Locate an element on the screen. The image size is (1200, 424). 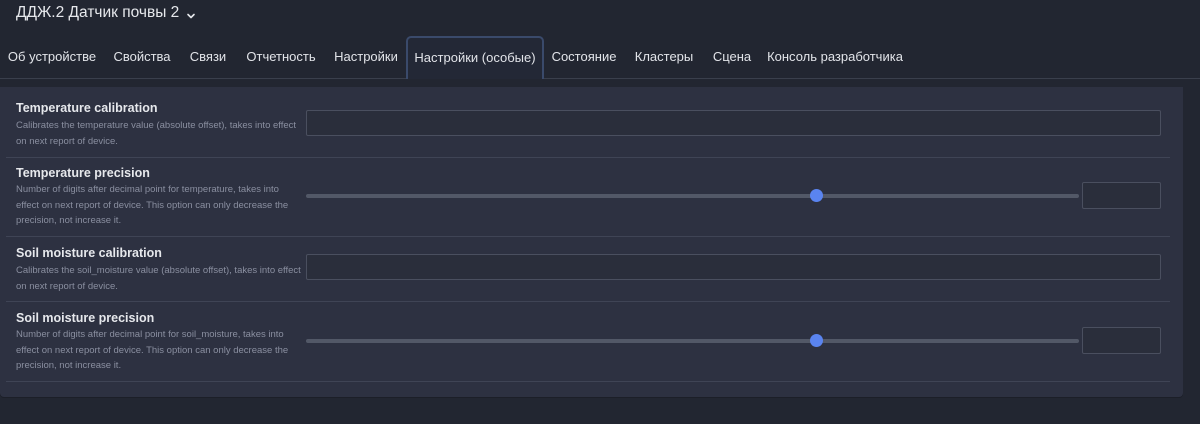
tab-dev-console: Консоль разработчика is located at coordinates (835, 57).